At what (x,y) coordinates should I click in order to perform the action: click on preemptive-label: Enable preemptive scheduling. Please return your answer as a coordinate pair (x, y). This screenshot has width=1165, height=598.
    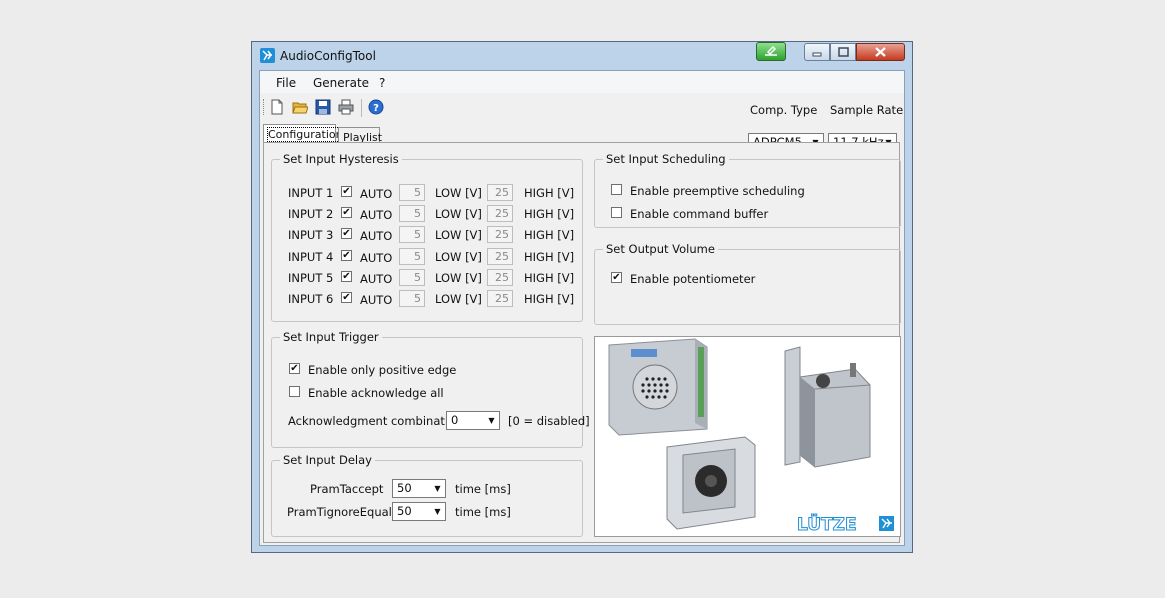
    Looking at the image, I should click on (717, 191).